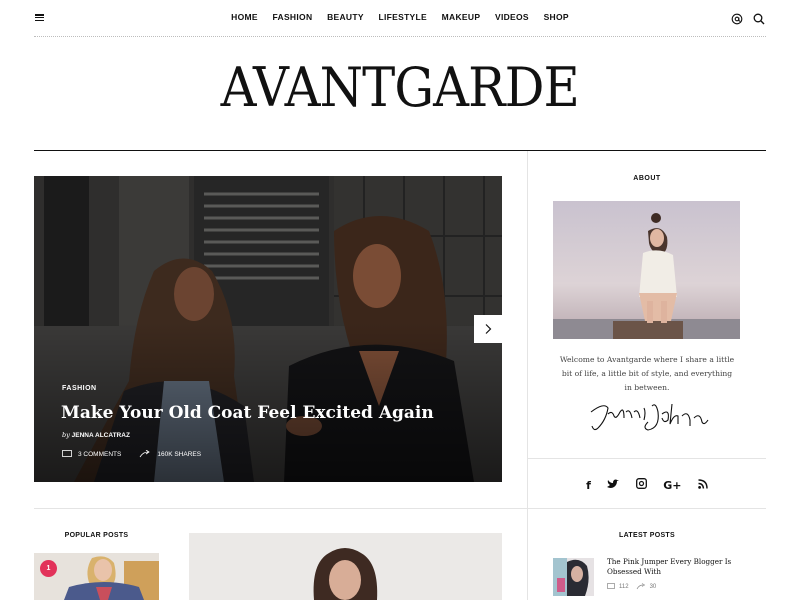 Image resolution: width=800 pixels, height=600 pixels. What do you see at coordinates (647, 535) in the screenshot?
I see `latest-posts-heading: LATEST POSTS` at bounding box center [647, 535].